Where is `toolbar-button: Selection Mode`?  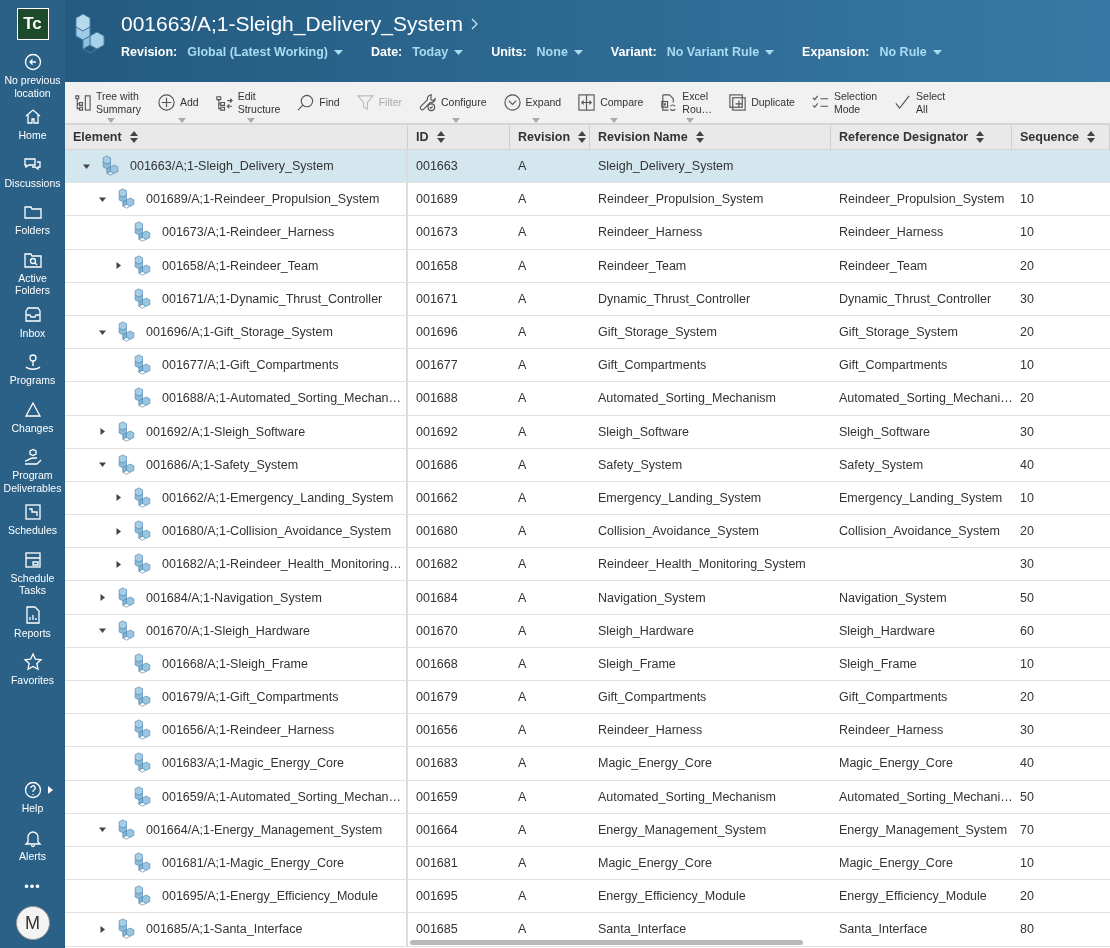 toolbar-button: Selection Mode is located at coordinates (844, 102).